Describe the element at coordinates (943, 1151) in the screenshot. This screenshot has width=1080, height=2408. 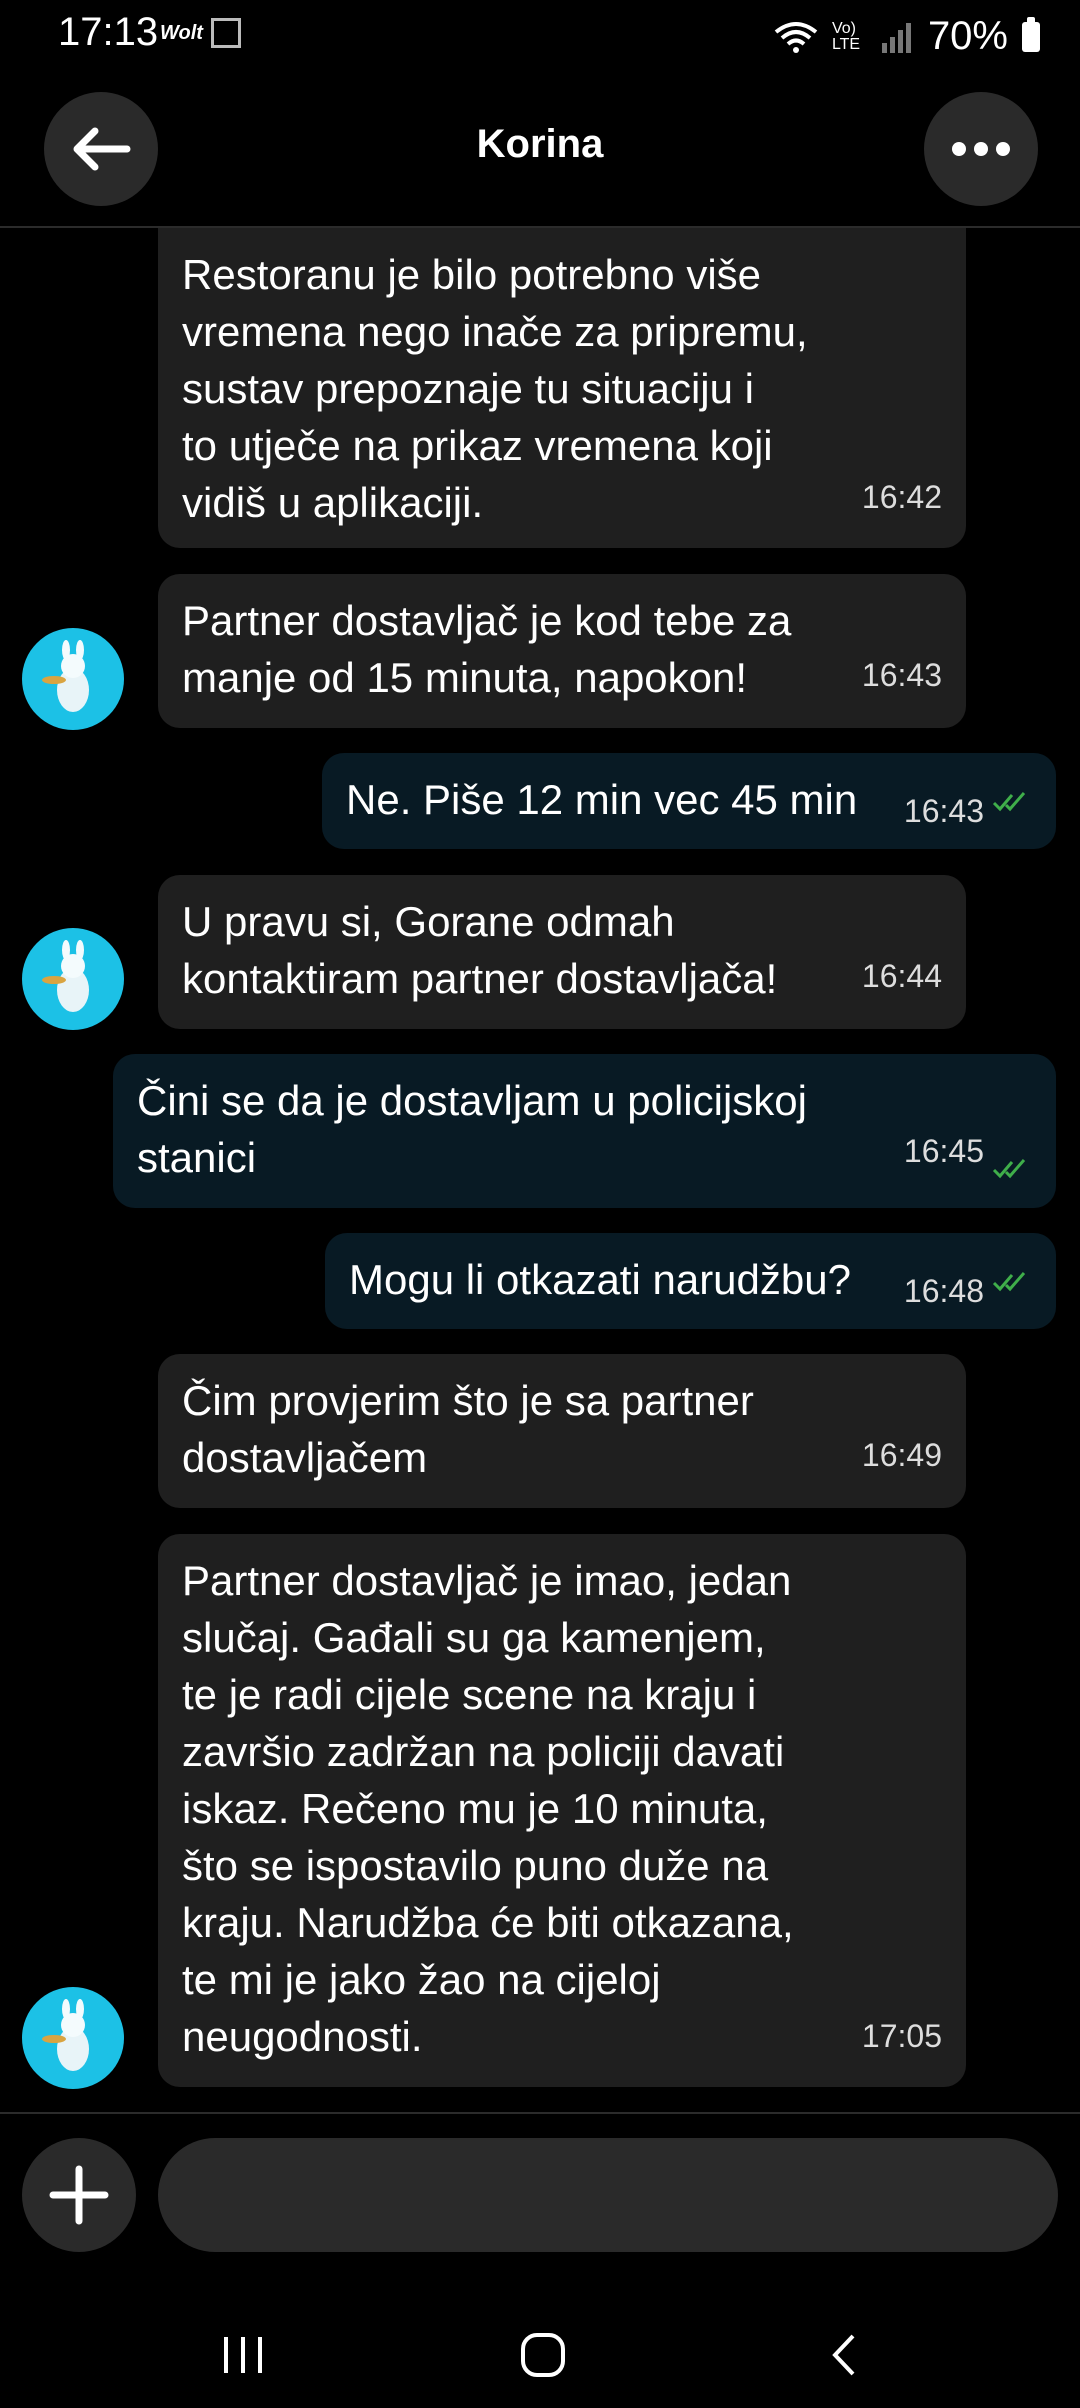
I see `message-time: 16:45` at that location.